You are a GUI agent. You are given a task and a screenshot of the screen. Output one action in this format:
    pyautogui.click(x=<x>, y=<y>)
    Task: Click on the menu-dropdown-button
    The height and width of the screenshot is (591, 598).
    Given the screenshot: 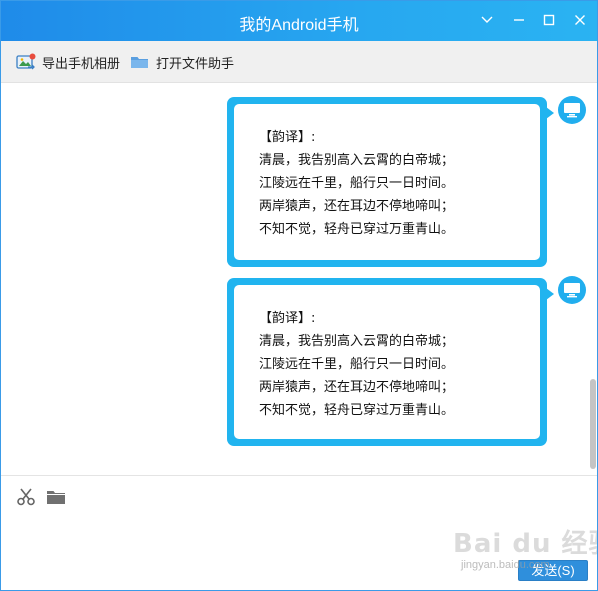 What is the action you would take?
    pyautogui.click(x=487, y=20)
    